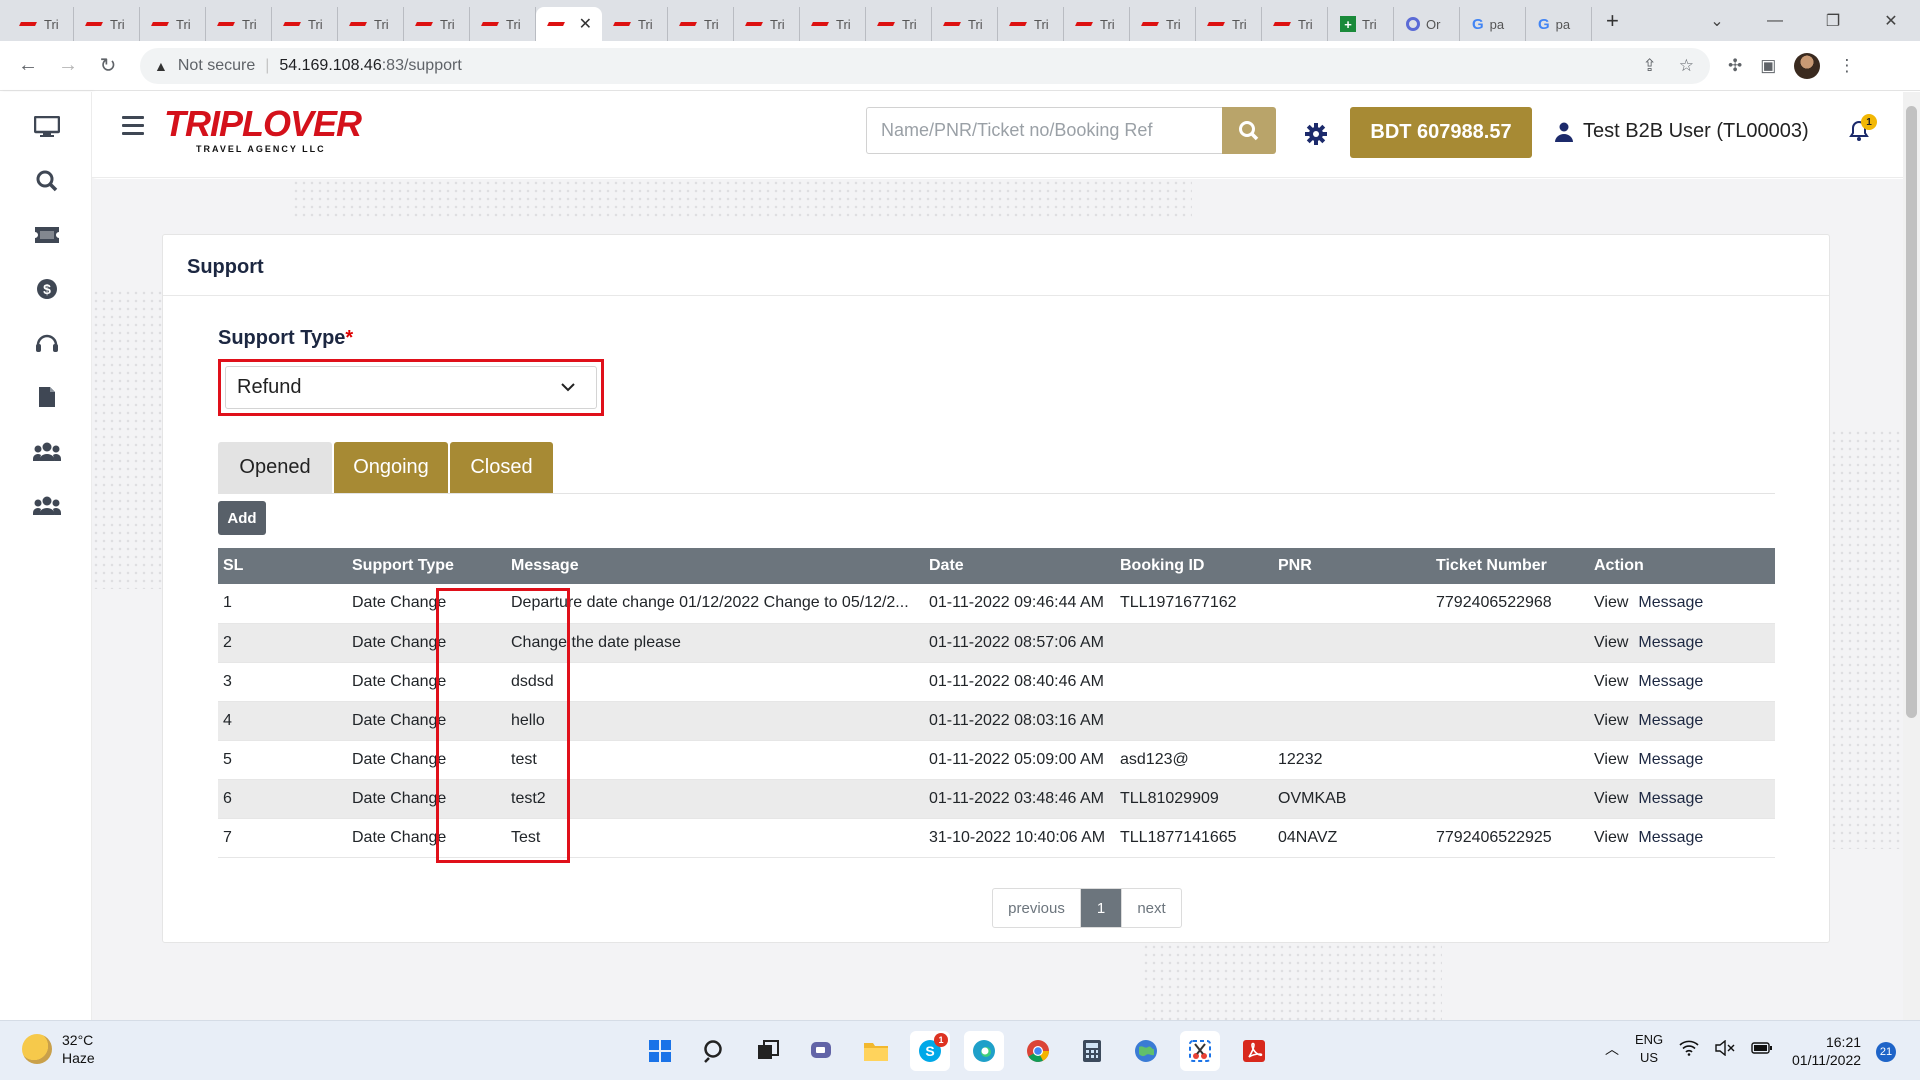 Image resolution: width=1920 pixels, height=1080 pixels. I want to click on tab-ongoing: Ongoing, so click(391, 467).